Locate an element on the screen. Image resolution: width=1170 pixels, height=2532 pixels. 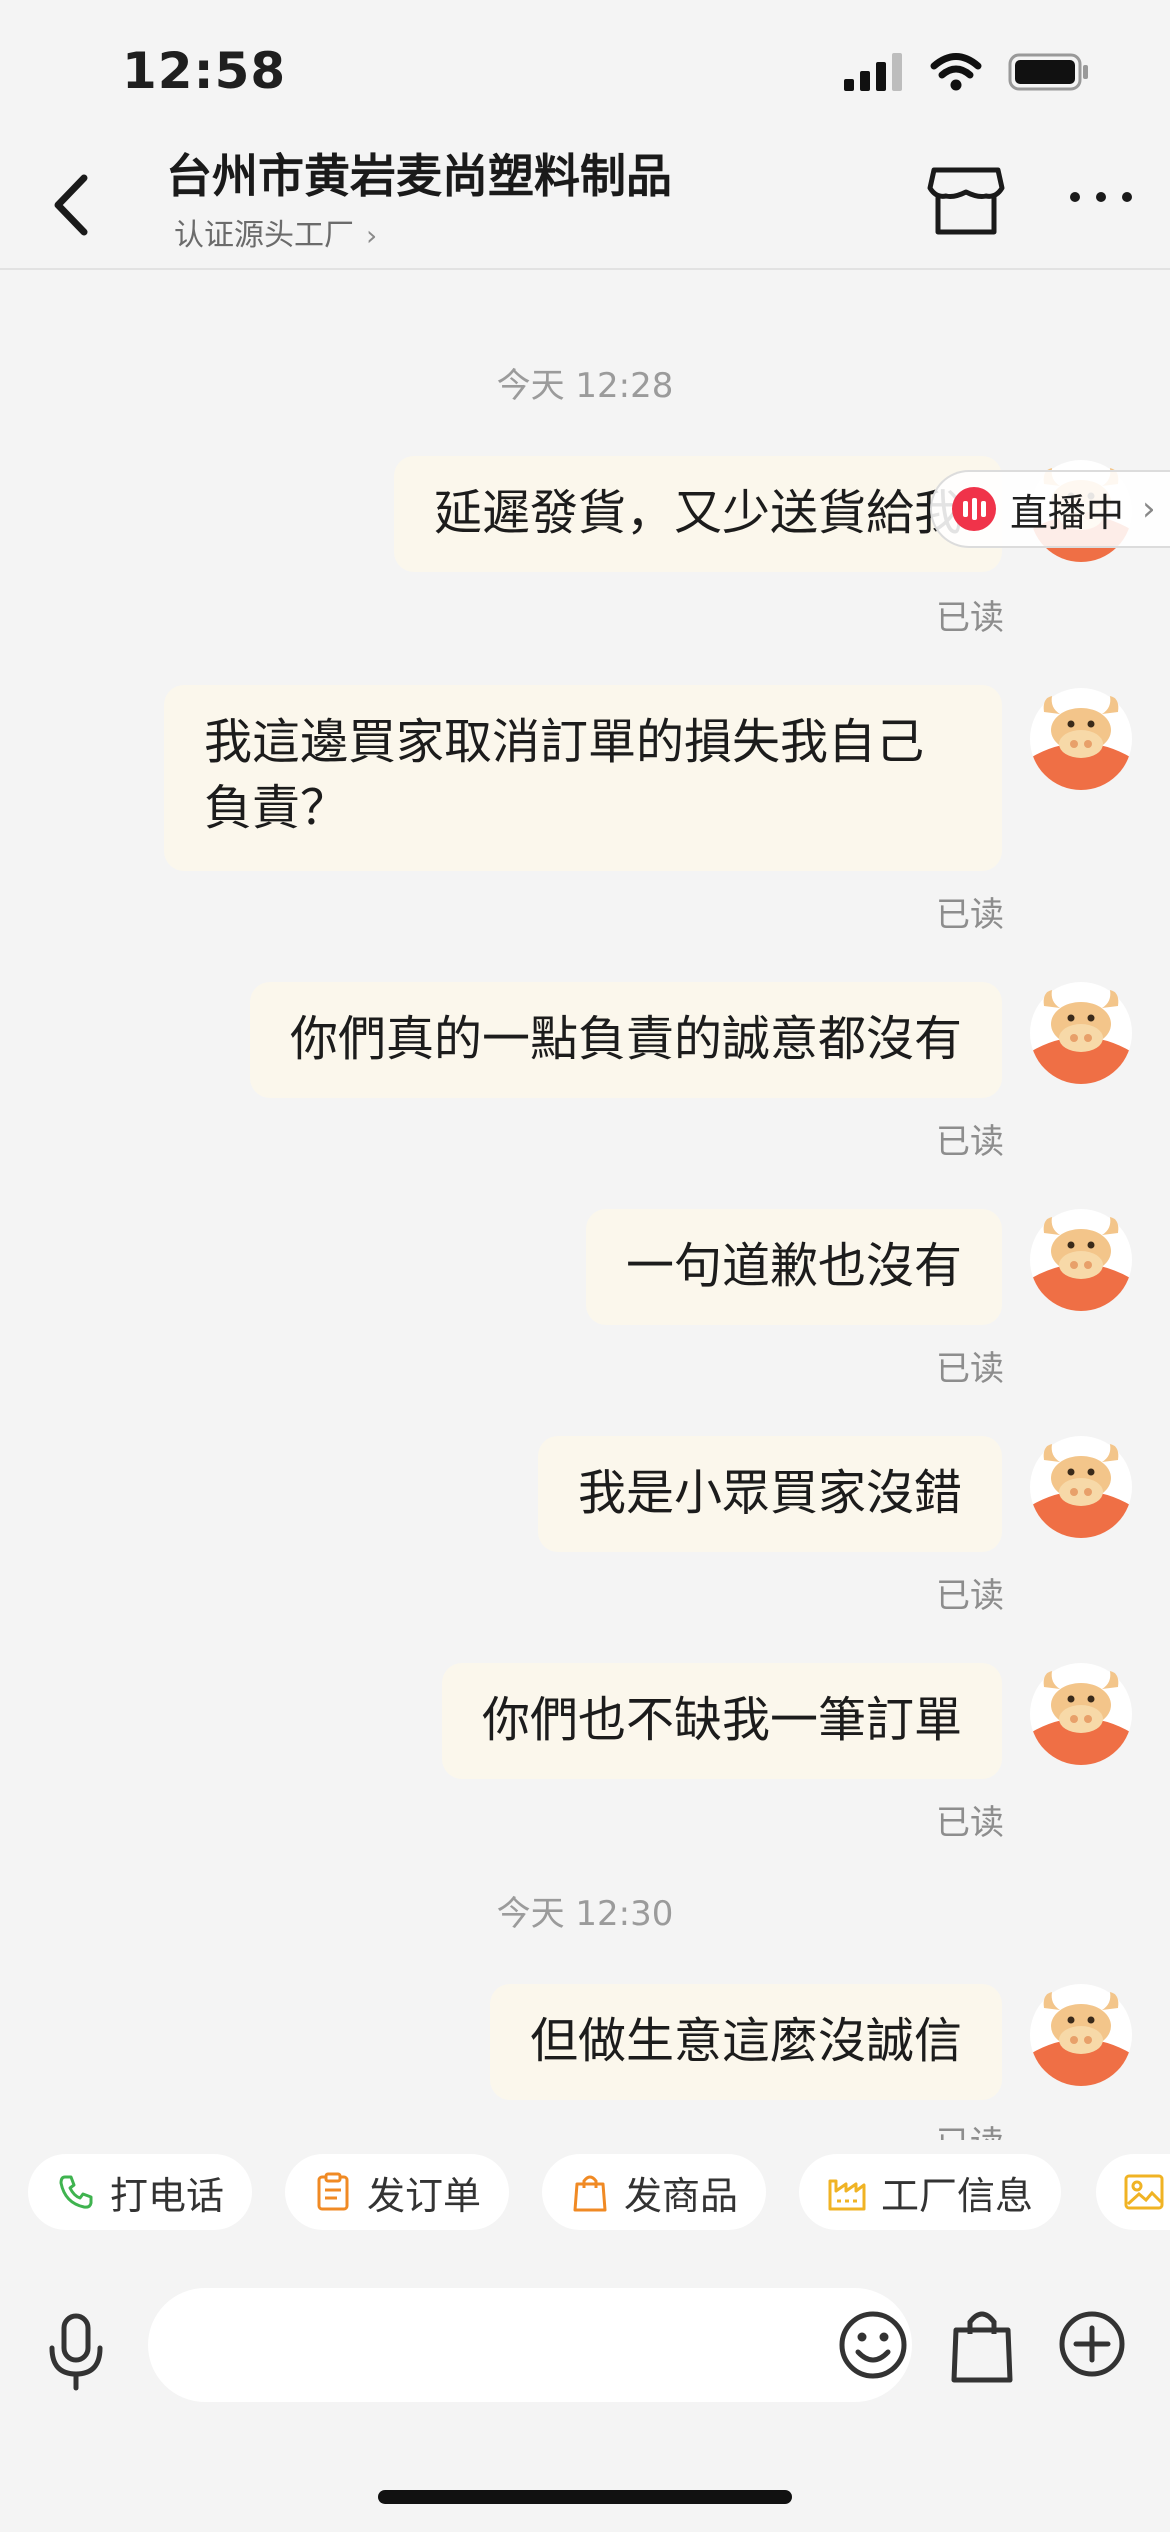
emoji-button is located at coordinates (873, 2345).